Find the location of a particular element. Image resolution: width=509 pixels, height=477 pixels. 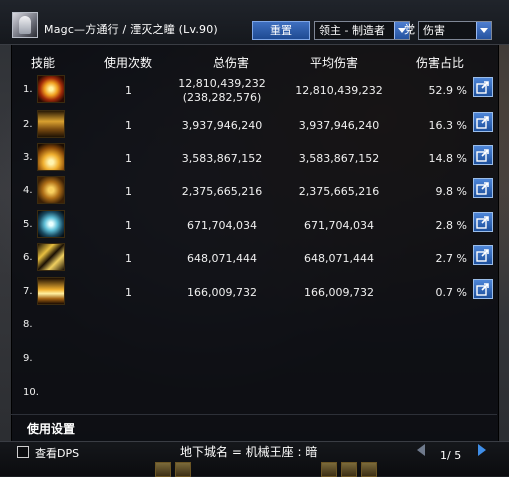

skill-orb-burst-icon is located at coordinates (51, 89).